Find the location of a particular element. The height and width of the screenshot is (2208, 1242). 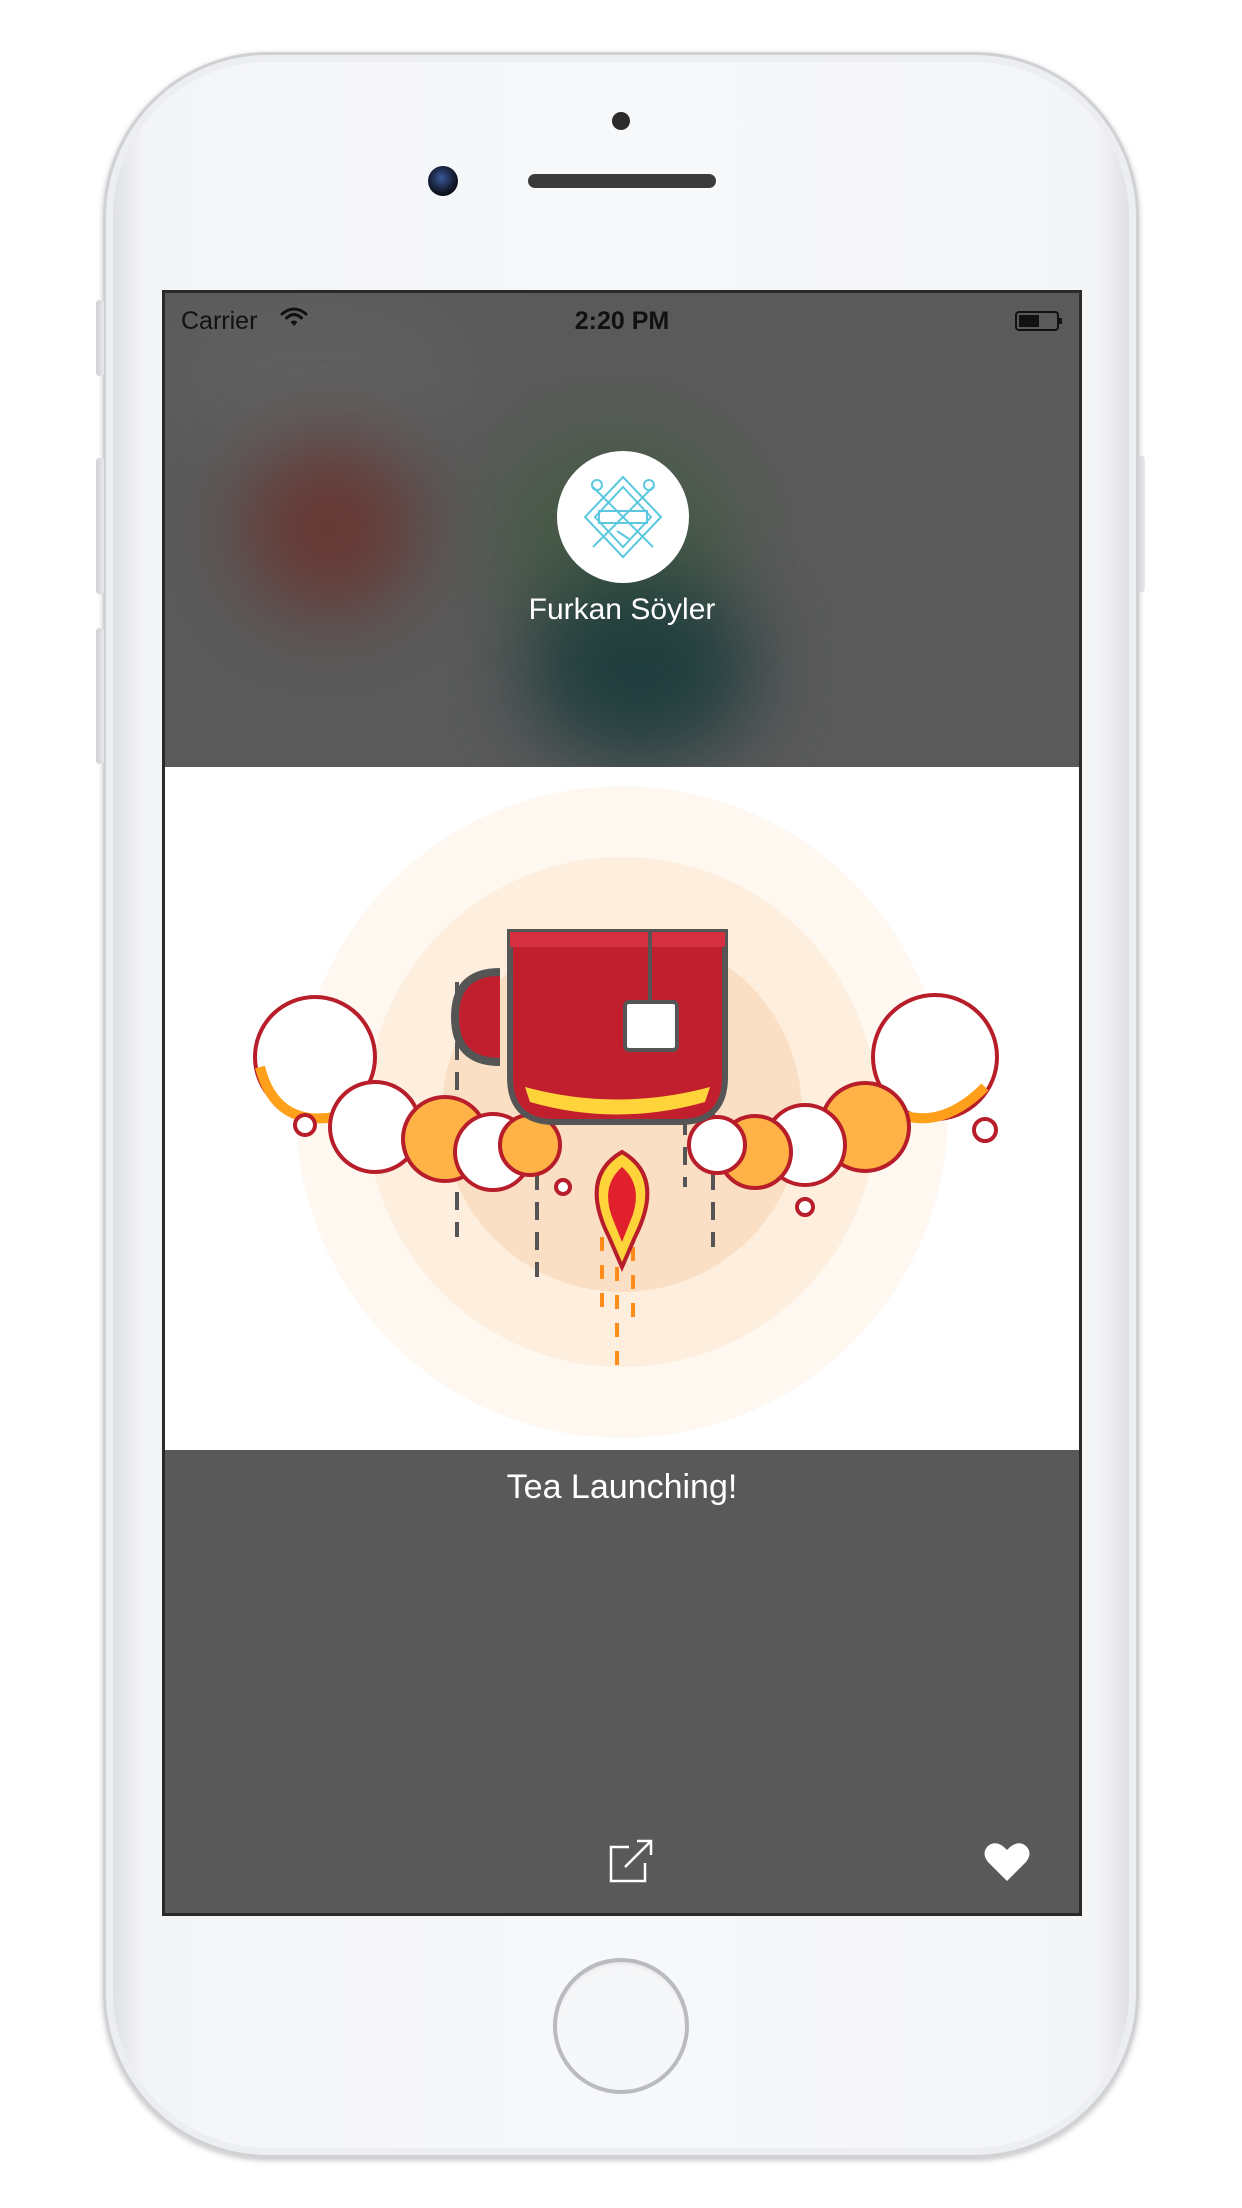

battery-icon is located at coordinates (1038, 321).